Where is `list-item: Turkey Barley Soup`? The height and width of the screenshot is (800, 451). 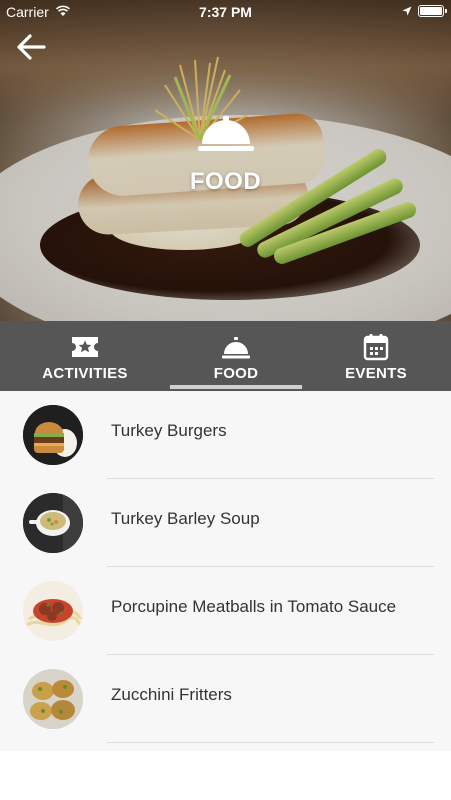
list-item: Turkey Barley Soup is located at coordinates (225, 523).